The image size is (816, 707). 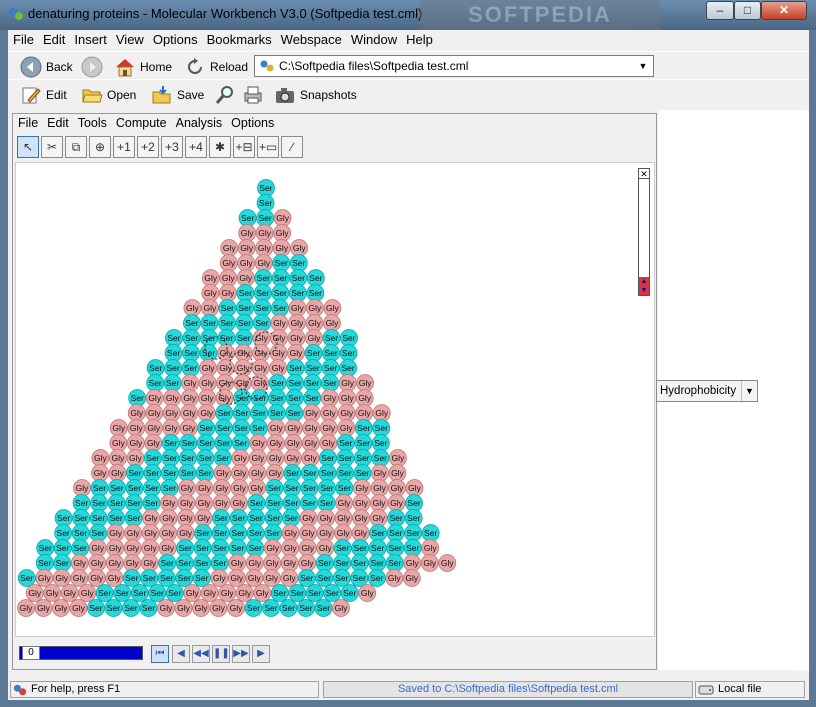 I want to click on arrow-down-icon: ▼, so click(x=644, y=290).